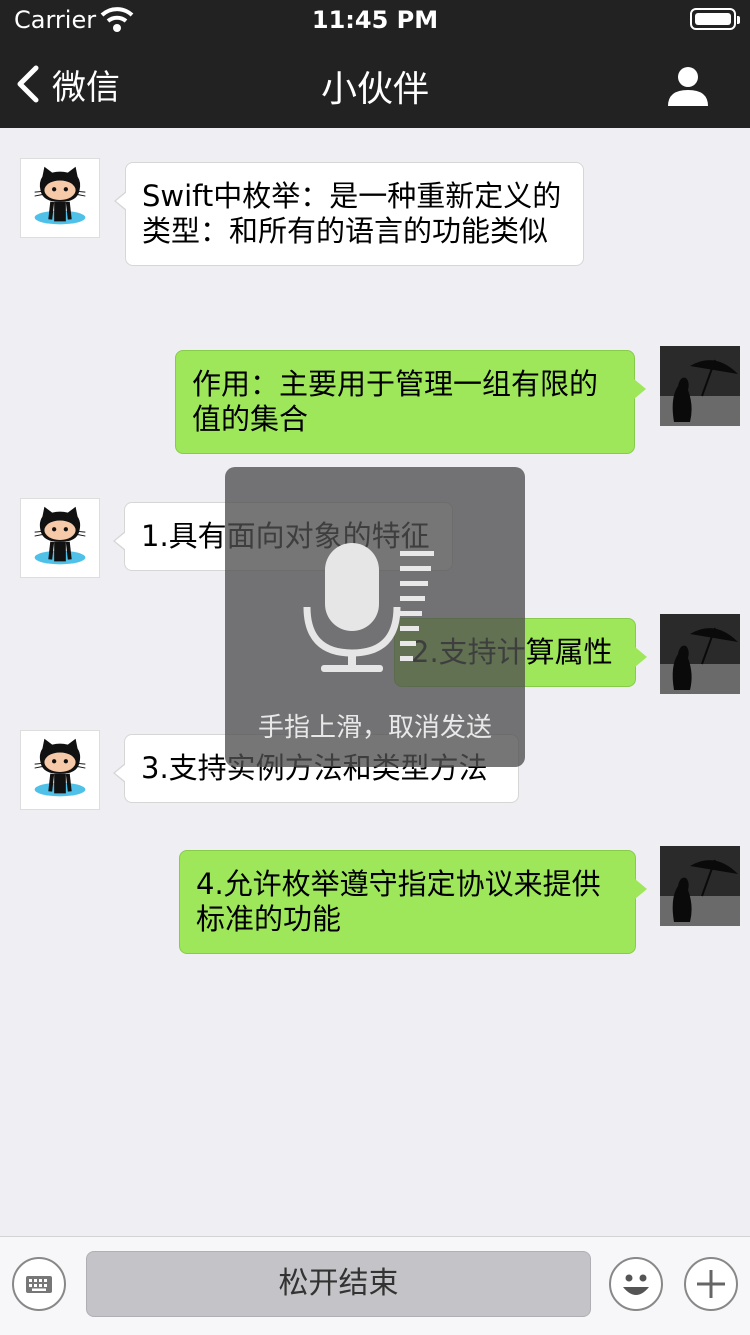 The image size is (750, 1335). What do you see at coordinates (349, 214) in the screenshot?
I see `message-bubble-incoming: Swift中枚举：是一种重新定义的类型：和所有的语言的功能类似` at bounding box center [349, 214].